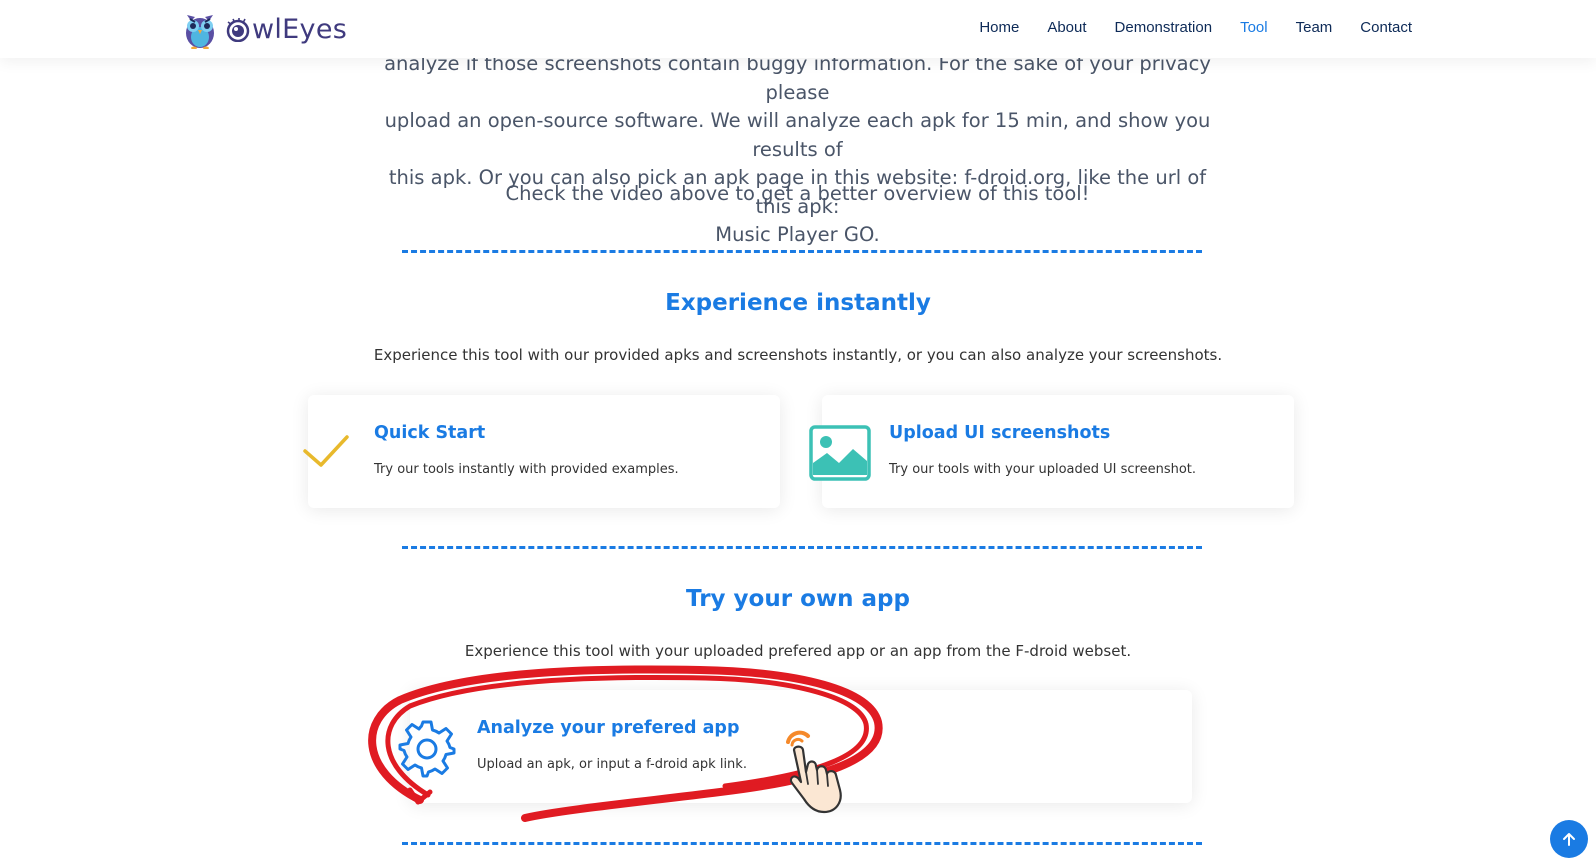 This screenshot has height=864, width=1596. Describe the element at coordinates (326, 451) in the screenshot. I see `checkmark-icon` at that location.